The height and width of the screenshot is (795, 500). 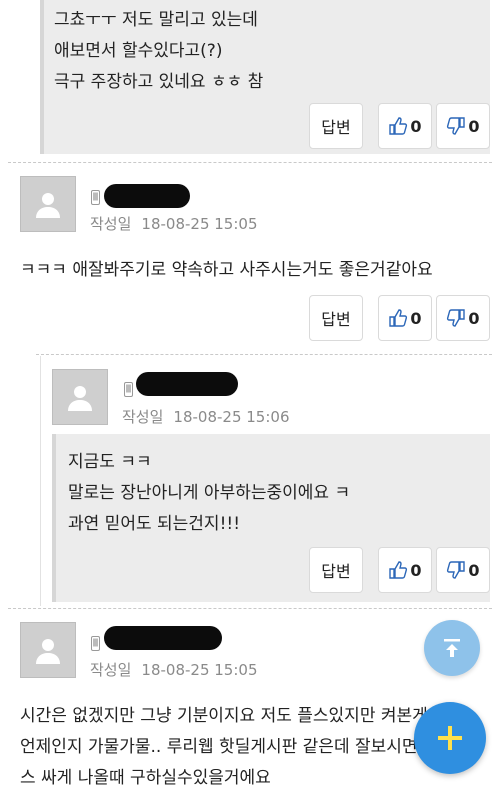 I want to click on comment-meta: 작성일 18-08-25 15:06, so click(x=206, y=416).